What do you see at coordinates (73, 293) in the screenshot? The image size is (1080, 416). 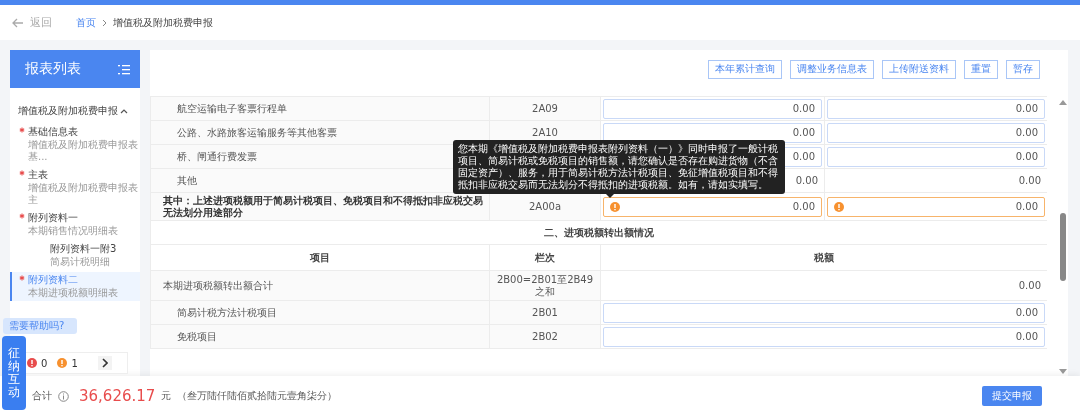 I see `item-subtitle: 本期进项税额明细表` at bounding box center [73, 293].